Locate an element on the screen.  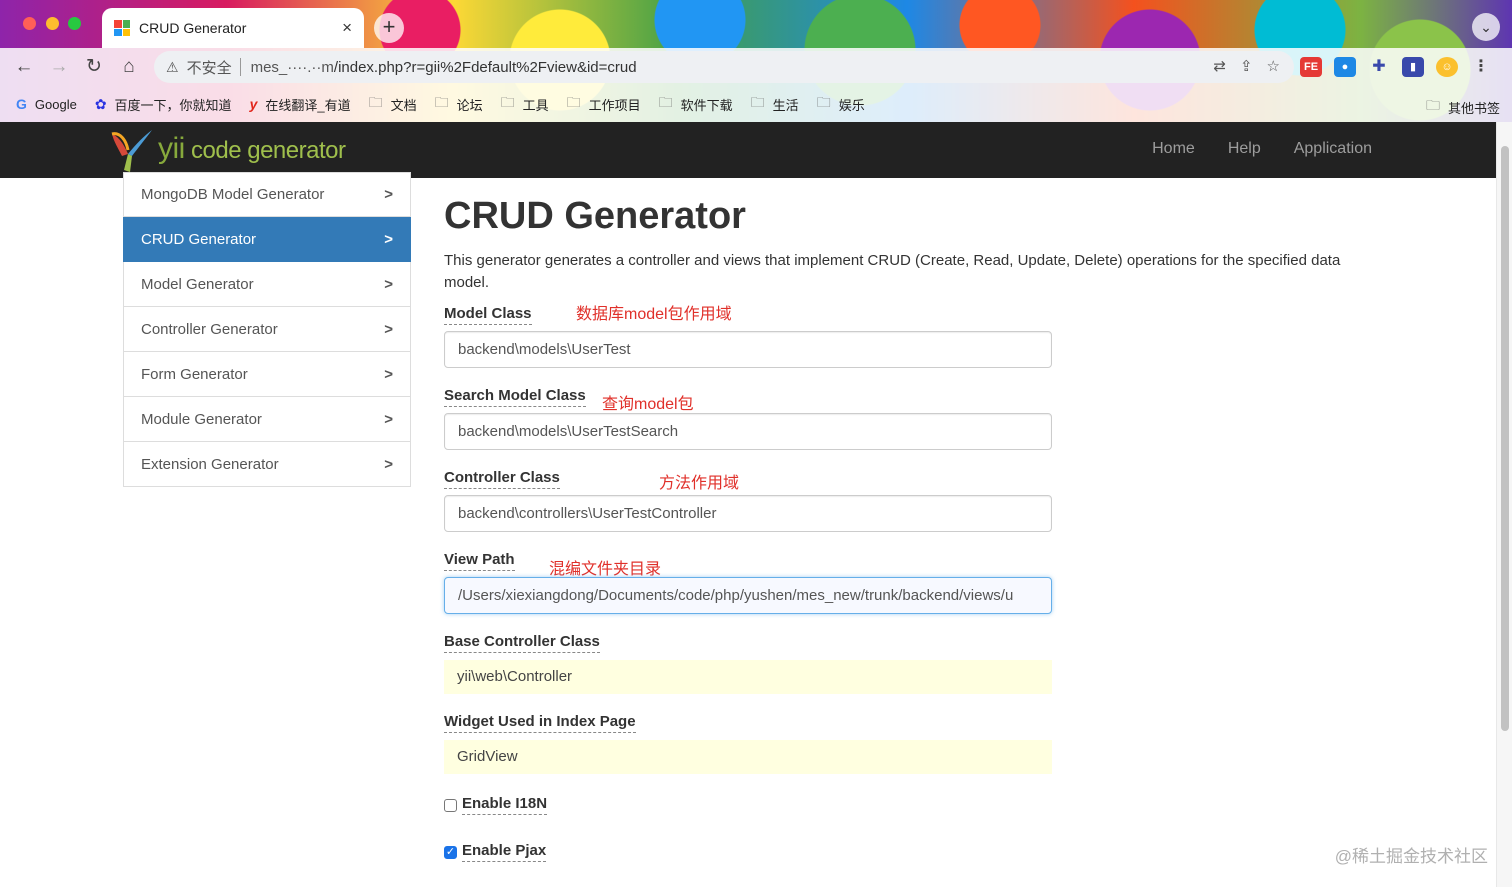
extensions-puzzle-icon: ✚ is located at coordinates (1379, 67).